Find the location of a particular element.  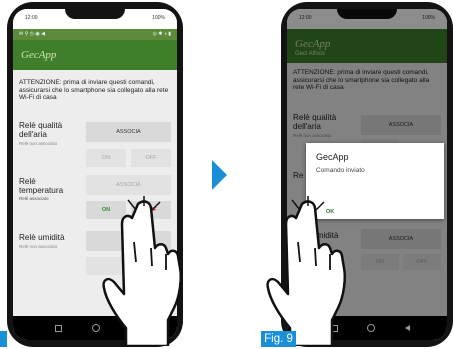

air-quality-on-button: ON is located at coordinates (106, 158).